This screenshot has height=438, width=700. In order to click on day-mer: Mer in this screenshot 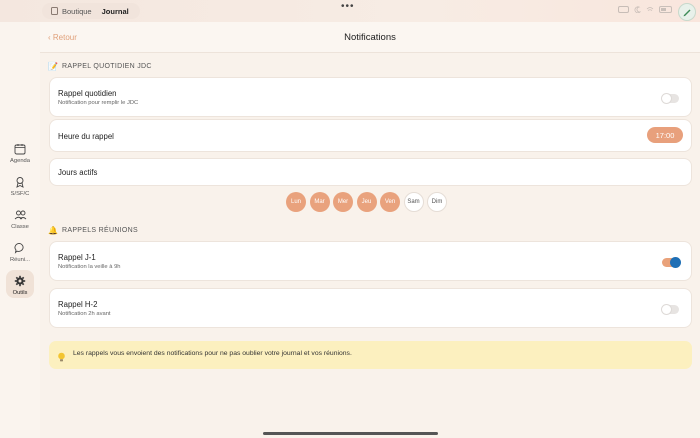, I will do `click(343, 202)`.